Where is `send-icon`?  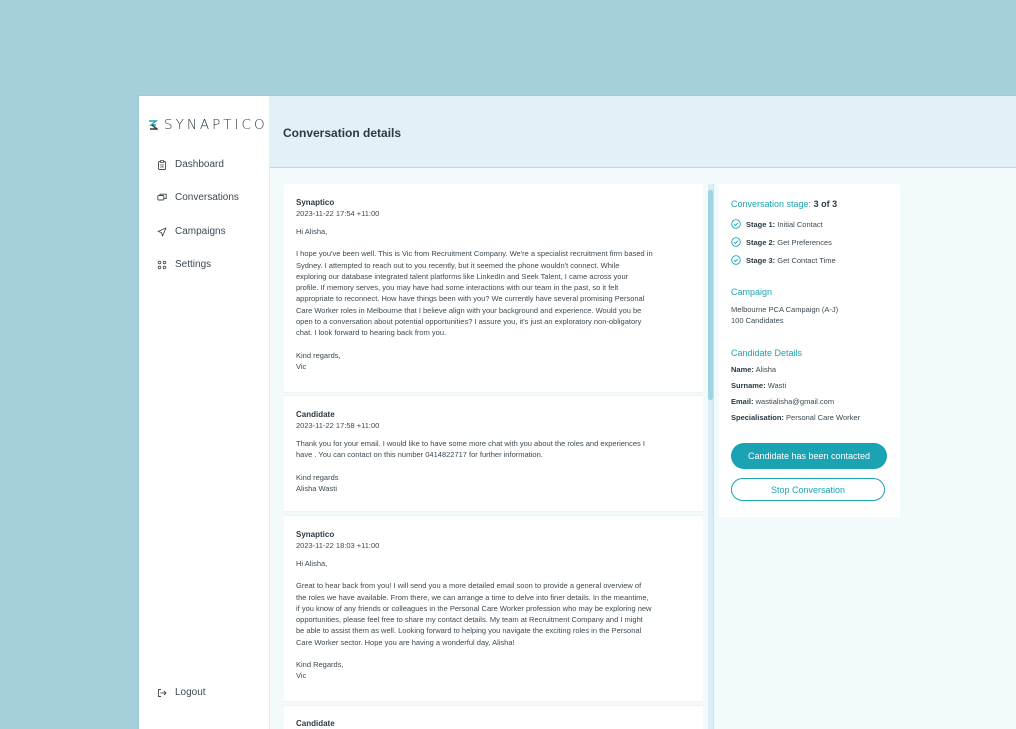
send-icon is located at coordinates (162, 231).